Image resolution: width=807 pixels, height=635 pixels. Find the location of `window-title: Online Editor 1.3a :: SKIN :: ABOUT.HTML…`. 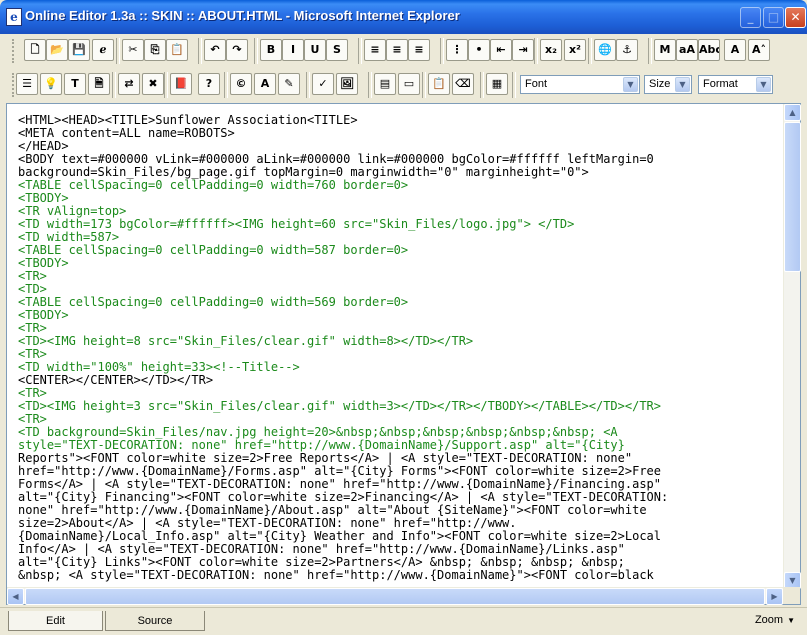

window-title: Online Editor 1.3a :: SKIN :: ABOUT.HTML… is located at coordinates (242, 15).